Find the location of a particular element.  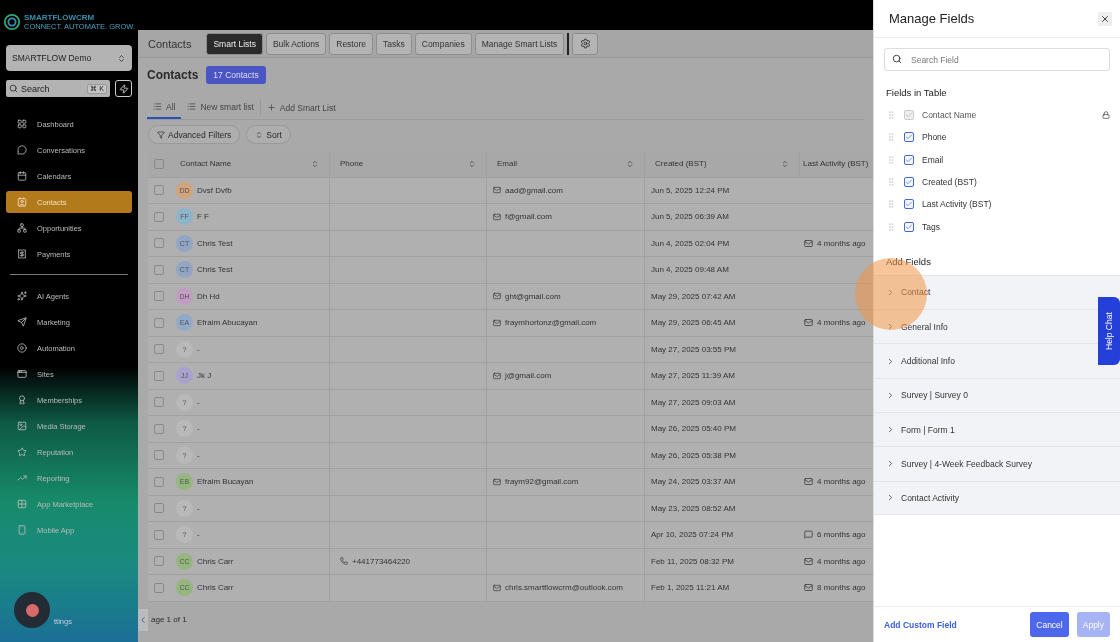

contact-name: Efraim Abucayan is located at coordinates (227, 323).